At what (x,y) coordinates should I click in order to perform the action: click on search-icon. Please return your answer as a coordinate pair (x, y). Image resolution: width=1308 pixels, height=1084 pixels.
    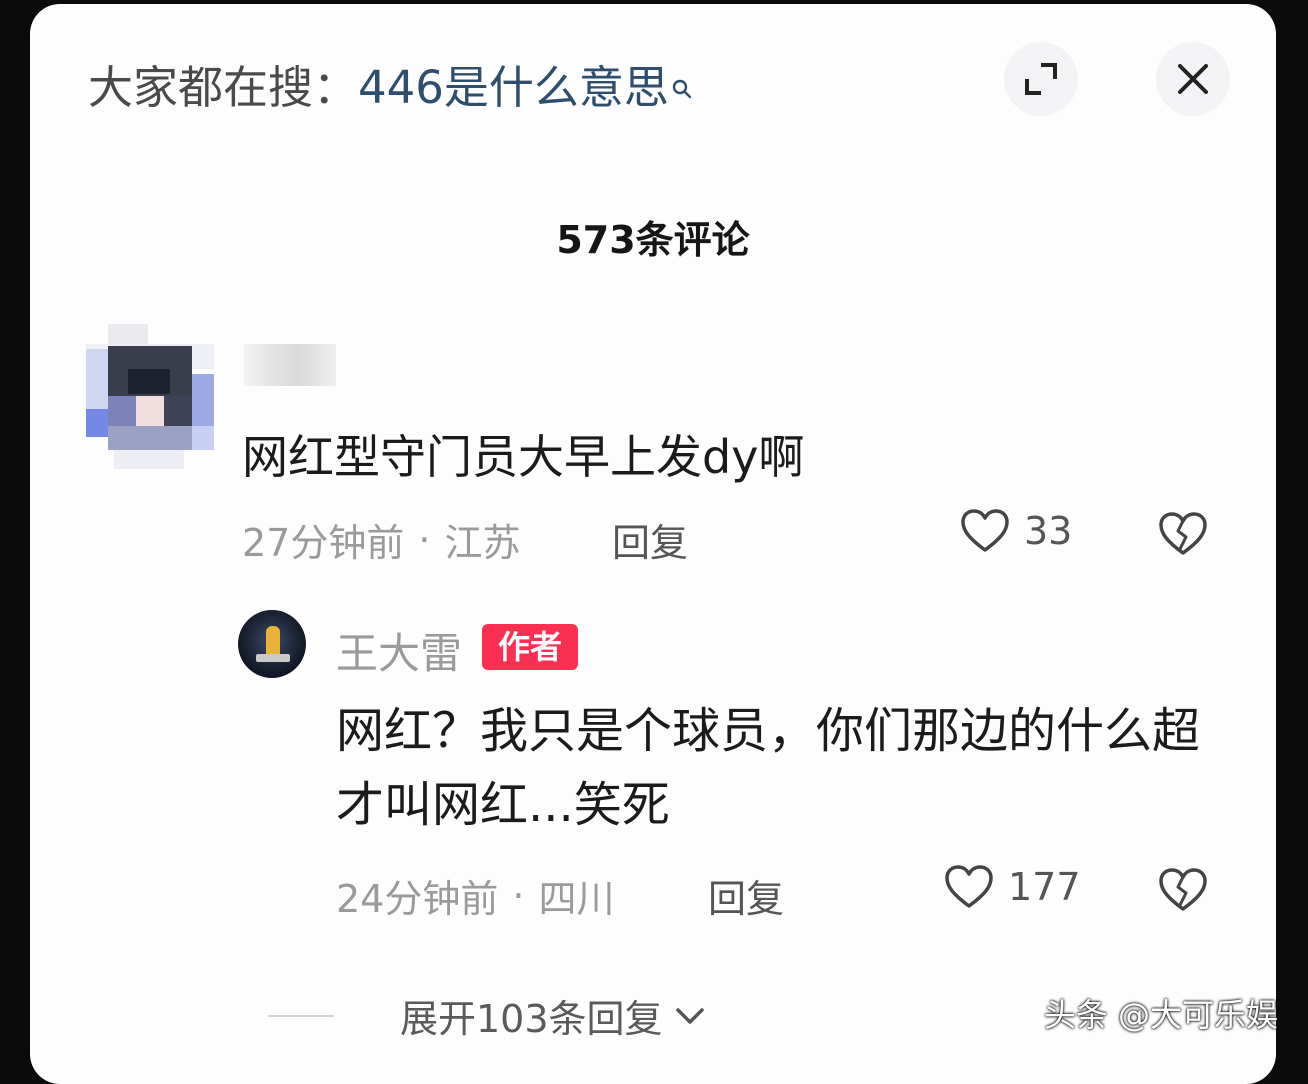
    Looking at the image, I should click on (686, 78).